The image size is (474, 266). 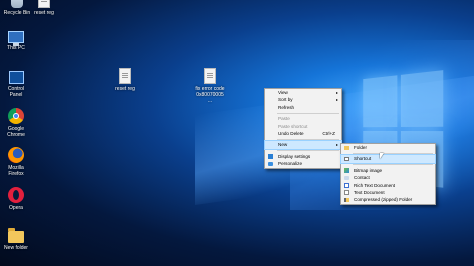 I want to click on menu-item-personalize: Personalize, so click(x=303, y=163).